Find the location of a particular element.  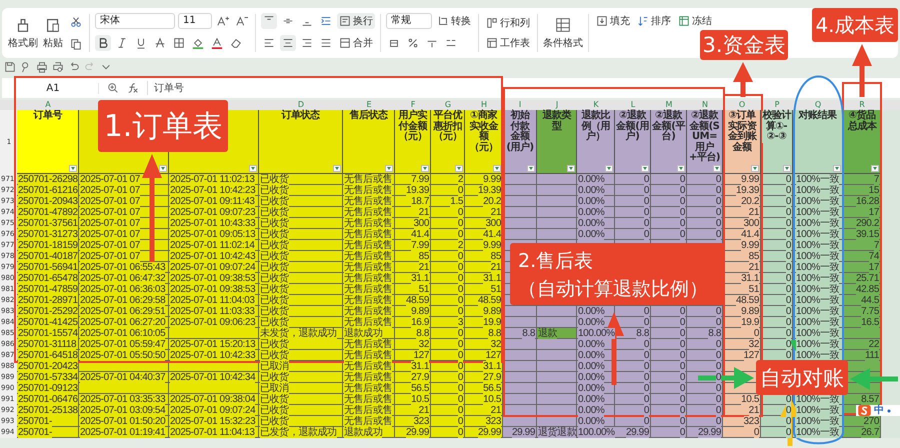

table-cell: 2025-07-01 15:32:23 is located at coordinates (214, 421).